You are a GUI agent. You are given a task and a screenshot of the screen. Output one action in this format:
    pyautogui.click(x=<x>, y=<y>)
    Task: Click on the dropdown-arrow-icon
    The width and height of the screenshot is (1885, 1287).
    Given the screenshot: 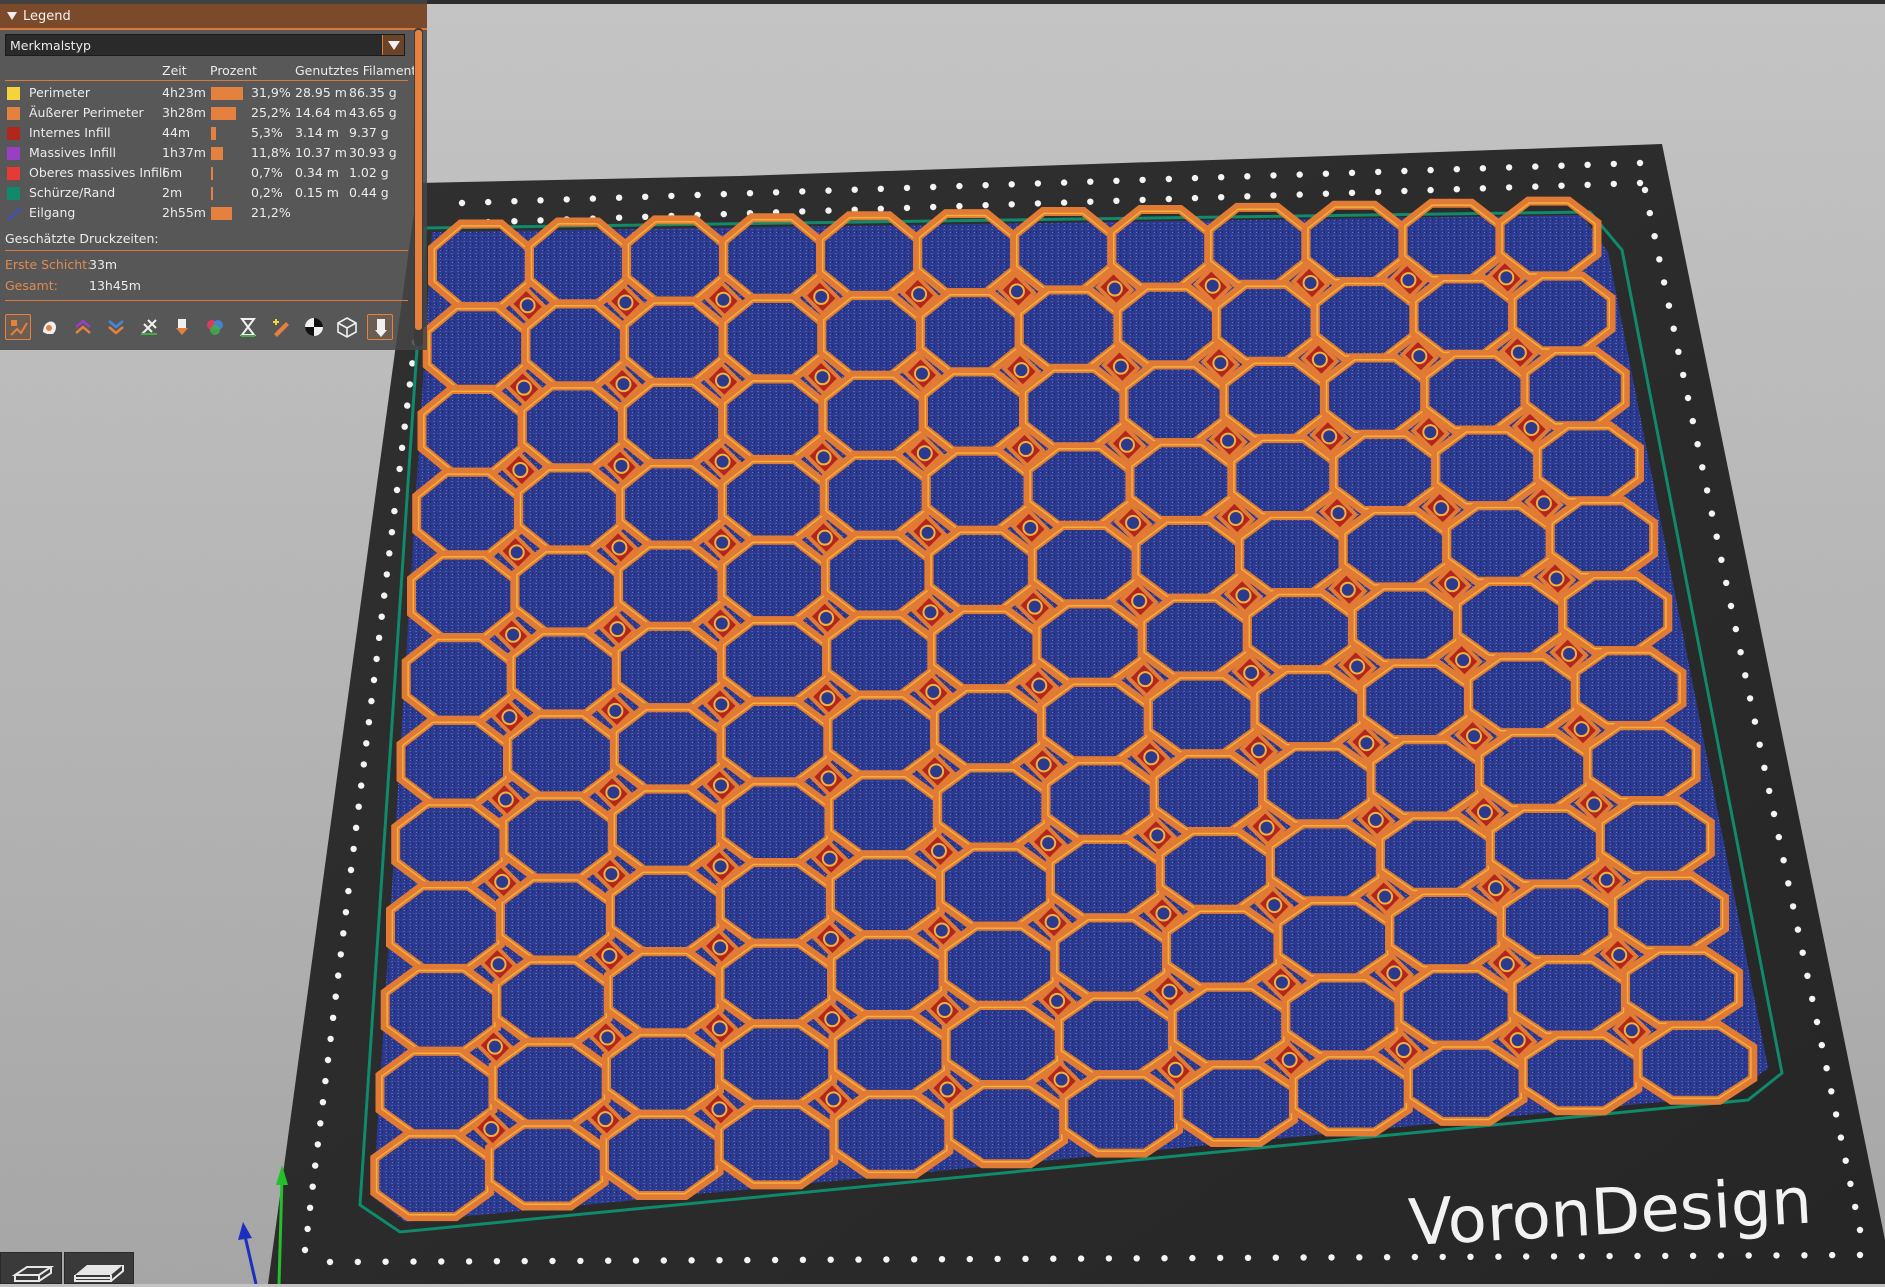 What is the action you would take?
    pyautogui.click(x=393, y=45)
    